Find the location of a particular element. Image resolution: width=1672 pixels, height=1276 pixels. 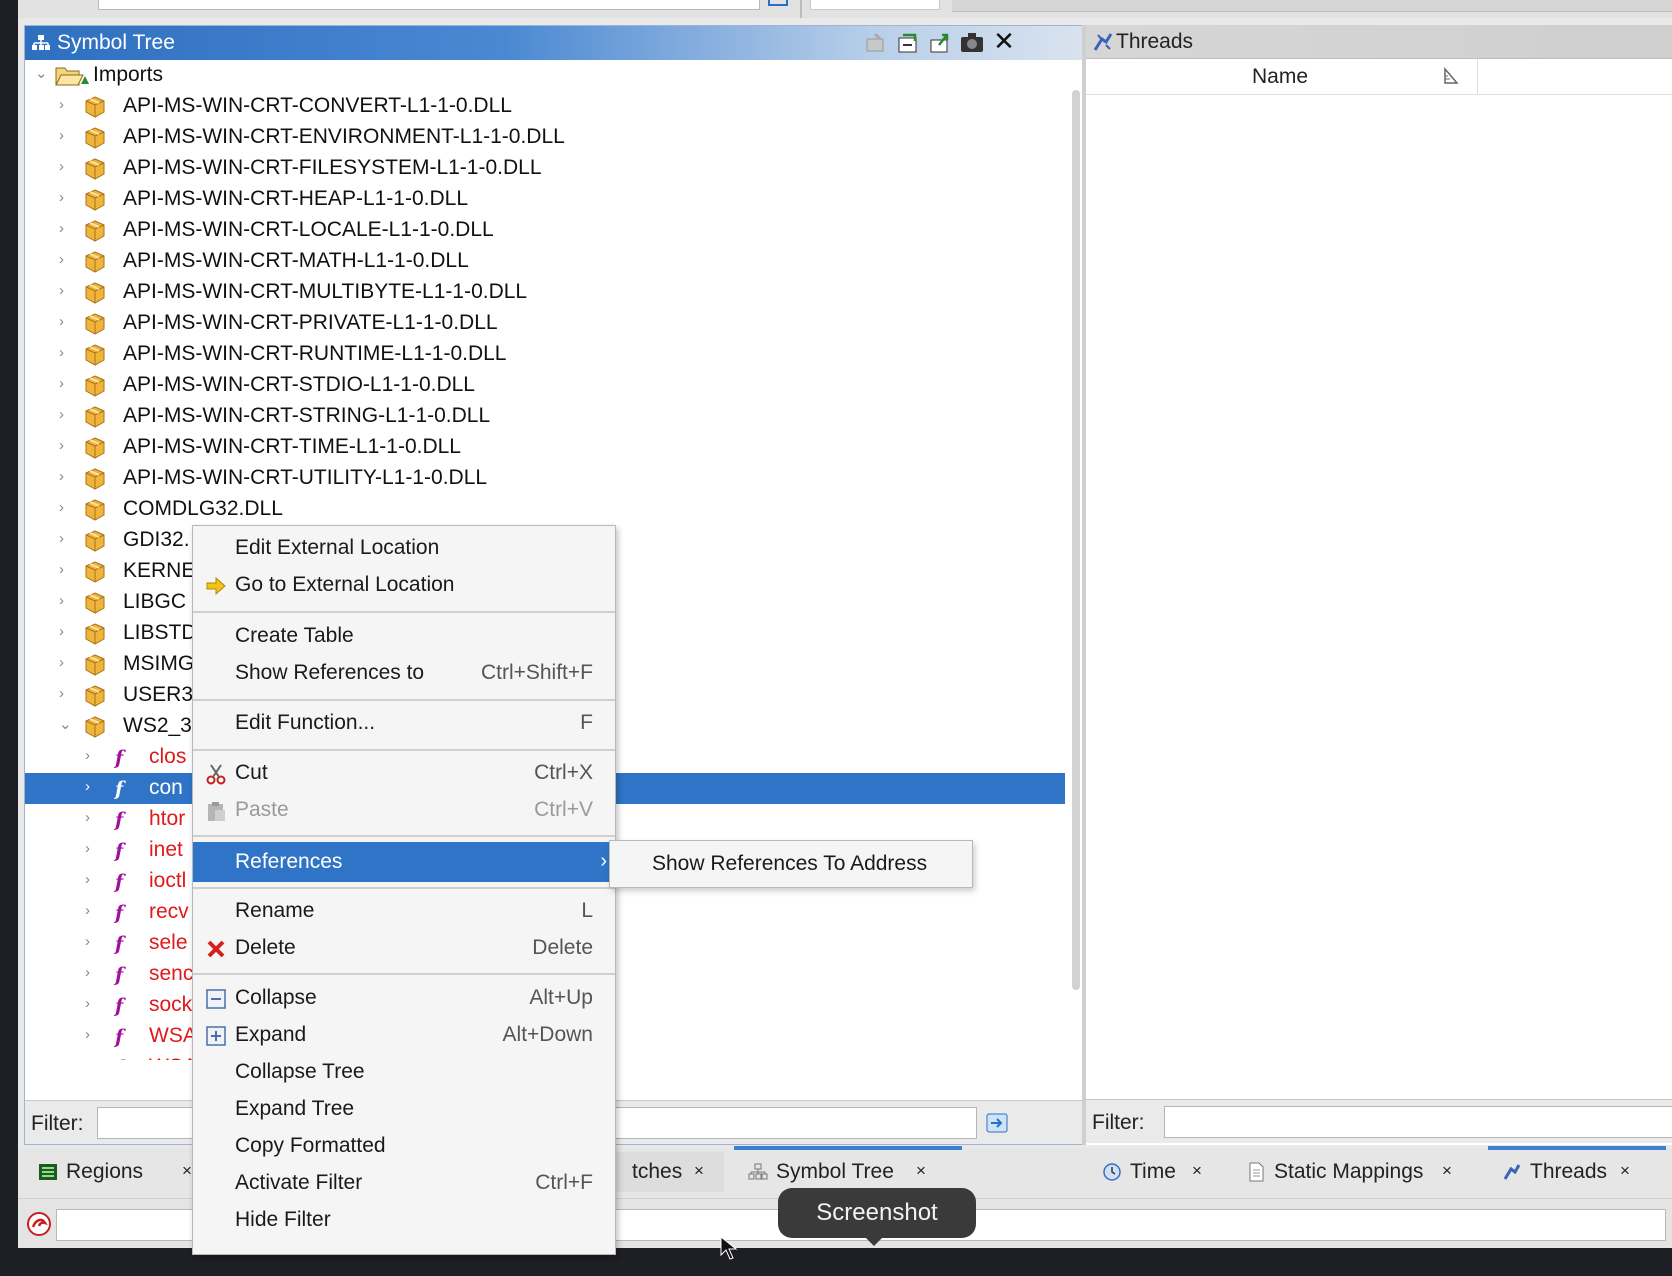

menu-collapse-tree: Collapse Tree is located at coordinates (404, 1072).